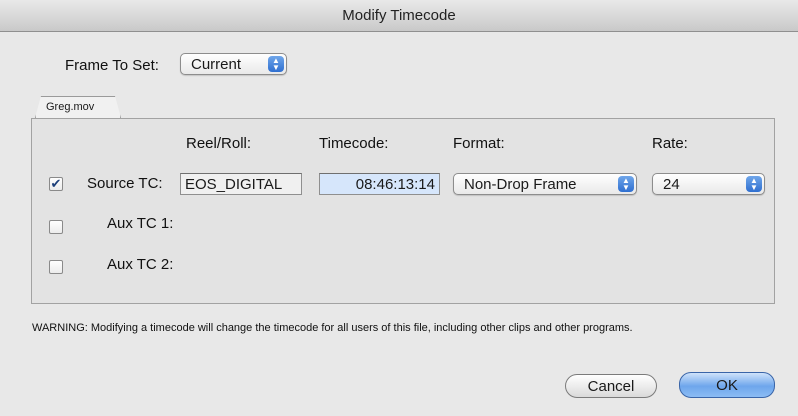 The width and height of the screenshot is (798, 416). Describe the element at coordinates (670, 143) in the screenshot. I see `rate-header: Rate:` at that location.